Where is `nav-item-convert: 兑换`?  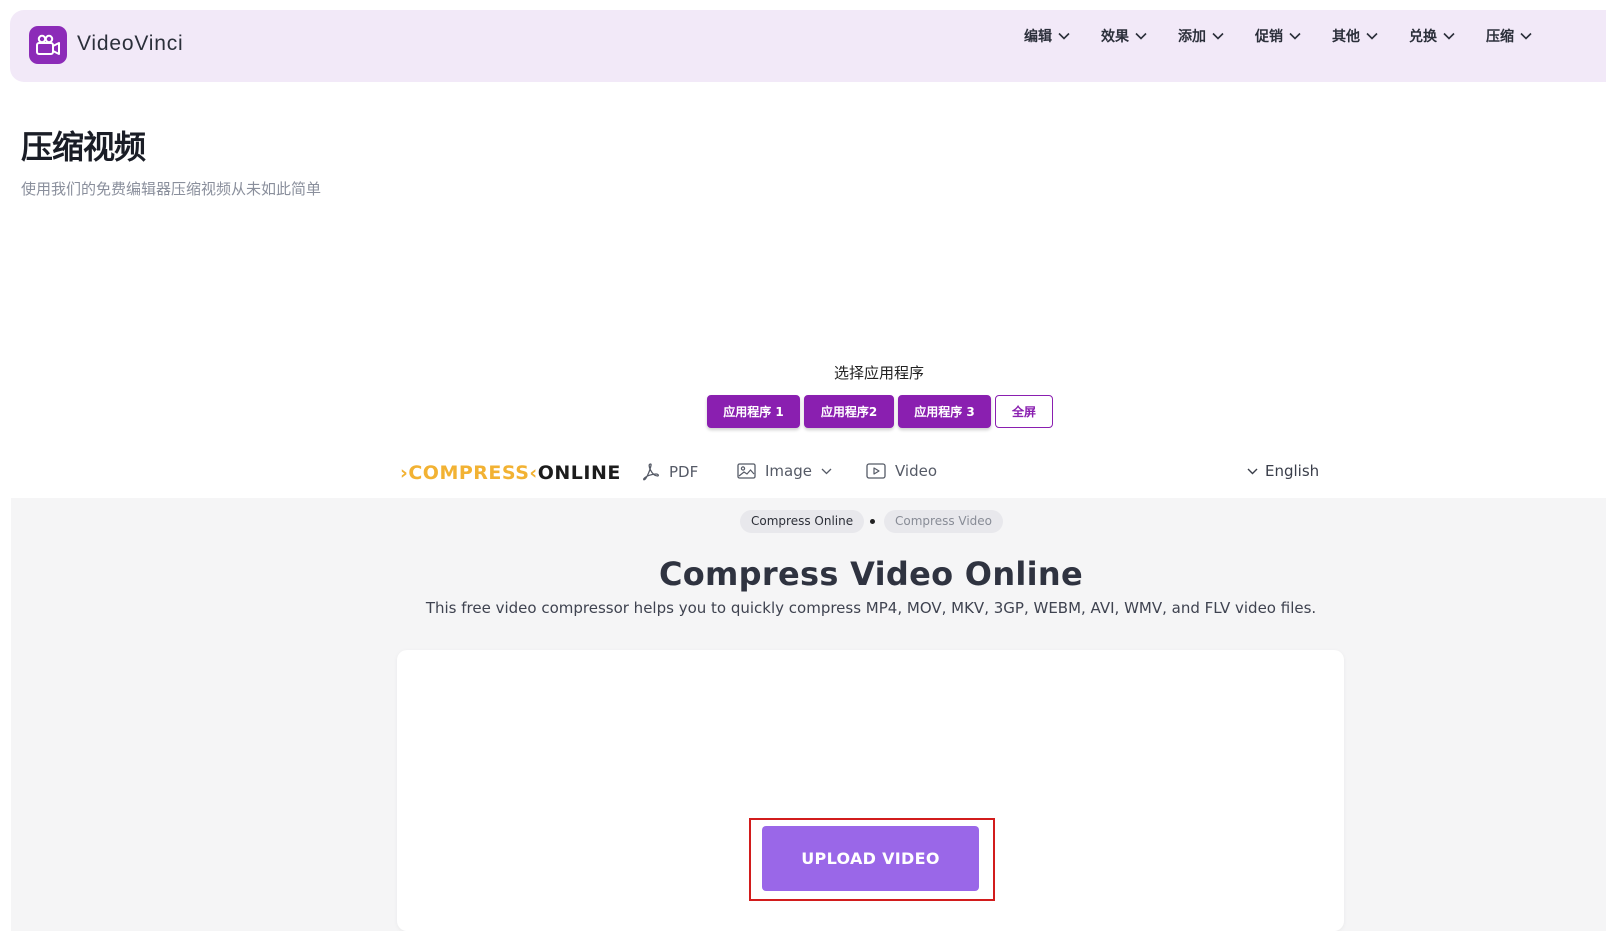
nav-item-convert: 兑换 is located at coordinates (1432, 36).